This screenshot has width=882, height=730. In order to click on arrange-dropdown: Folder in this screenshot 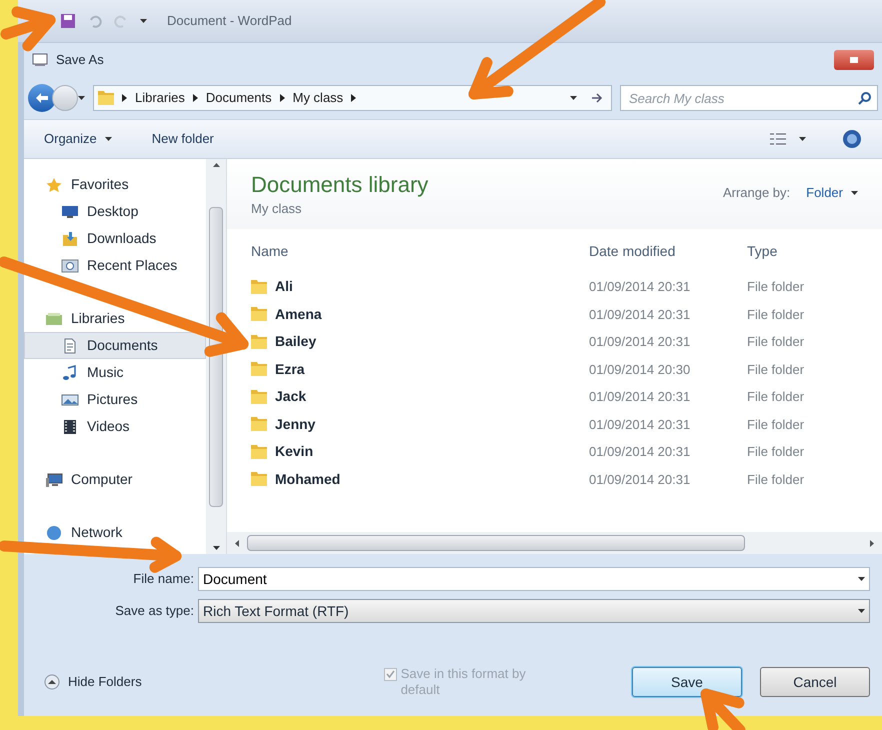, I will do `click(832, 192)`.